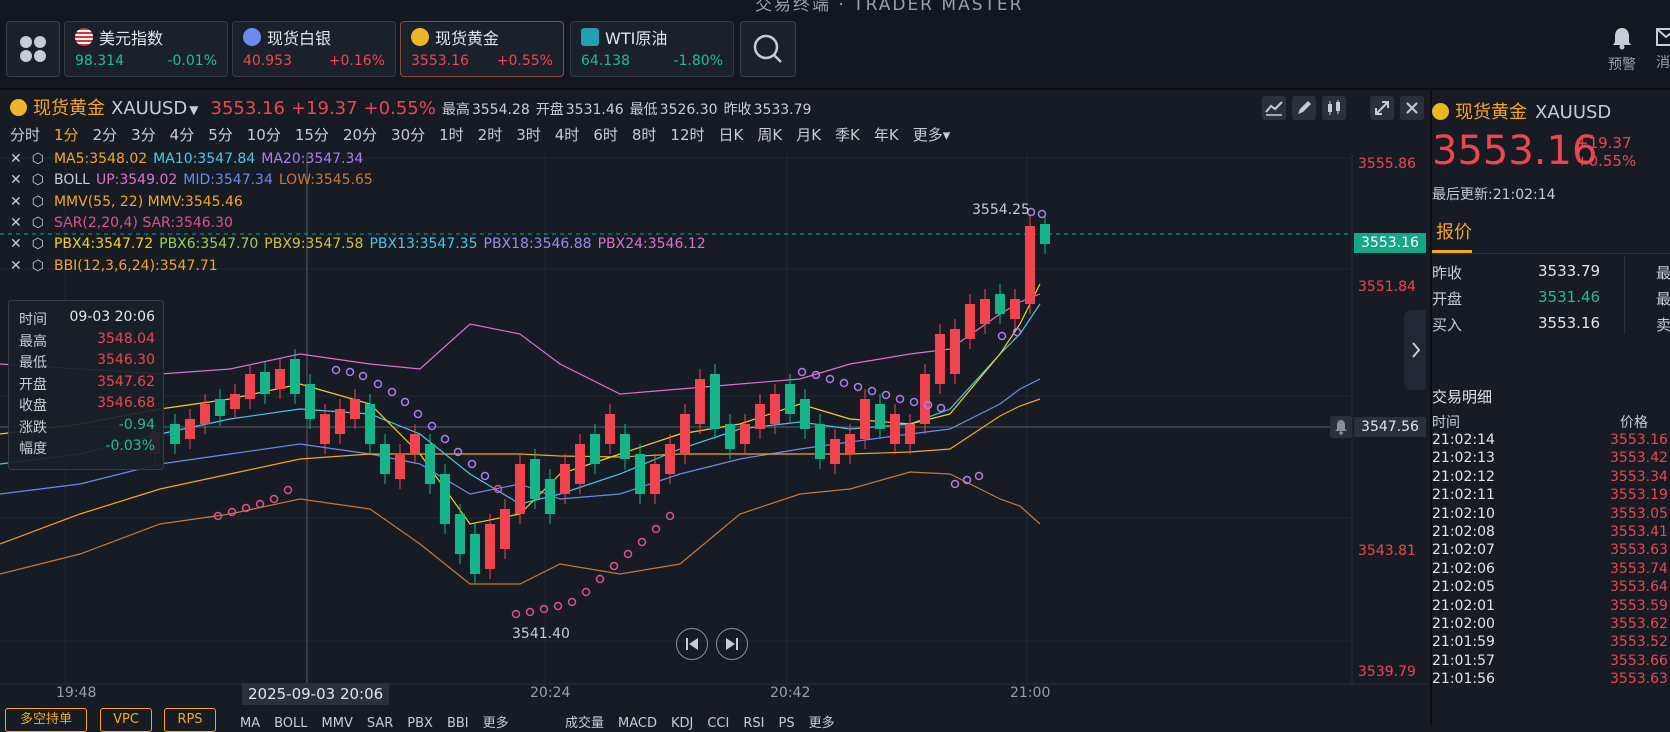 The height and width of the screenshot is (732, 1670). I want to click on bottom-tab: CCI, so click(718, 723).